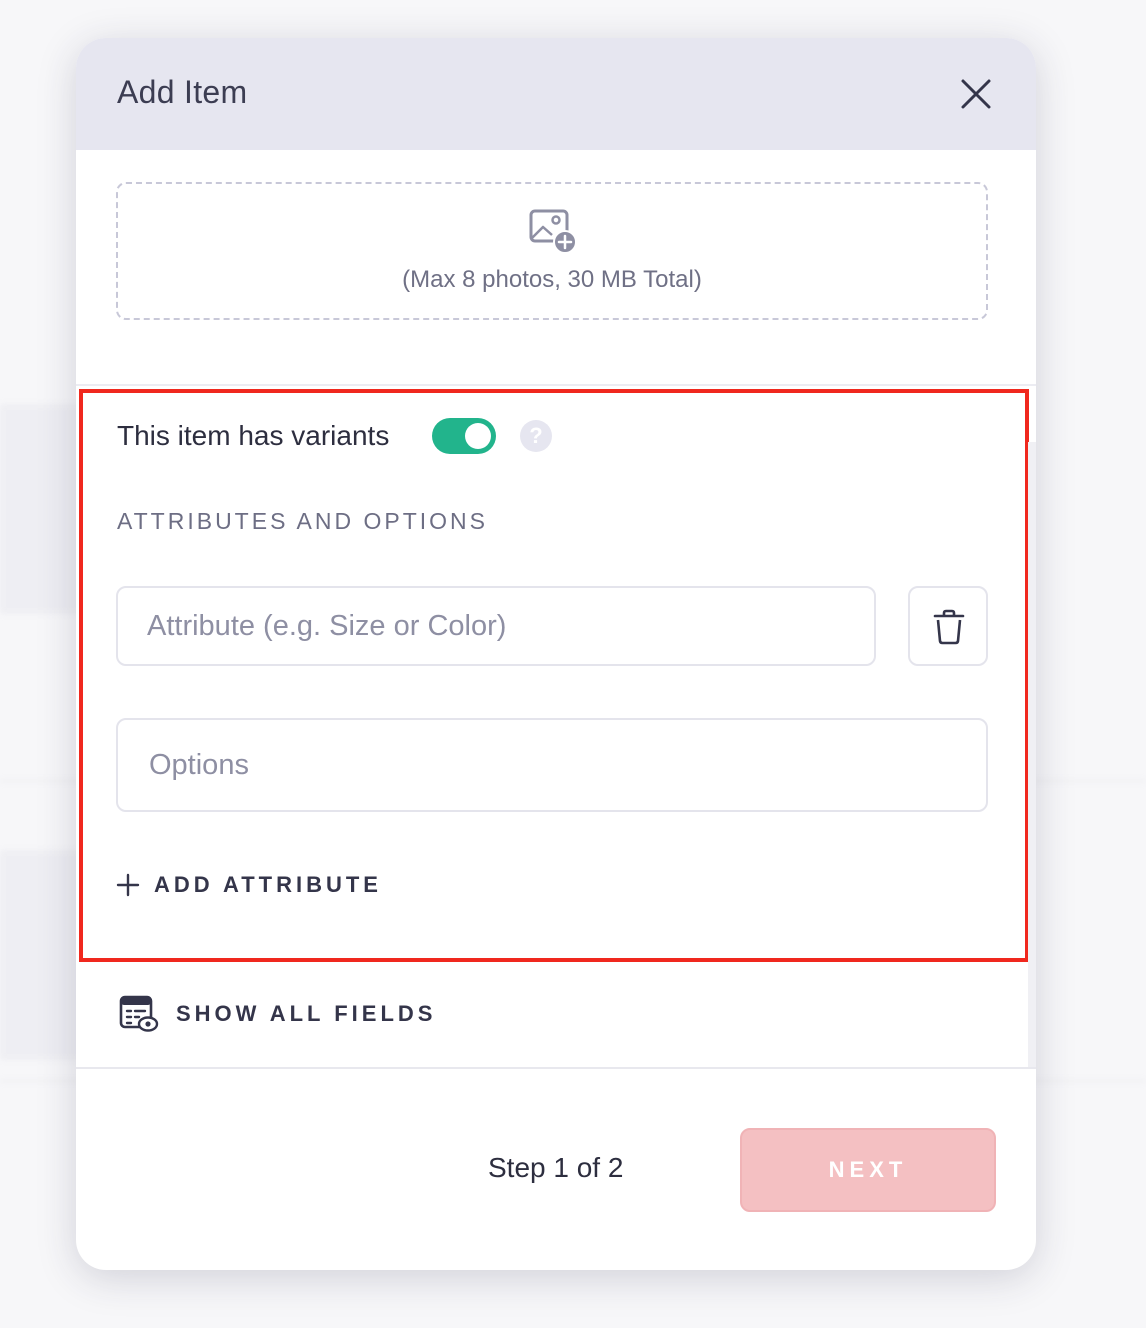 The height and width of the screenshot is (1328, 1146). Describe the element at coordinates (139, 1013) in the screenshot. I see `calendar-eye-icon` at that location.